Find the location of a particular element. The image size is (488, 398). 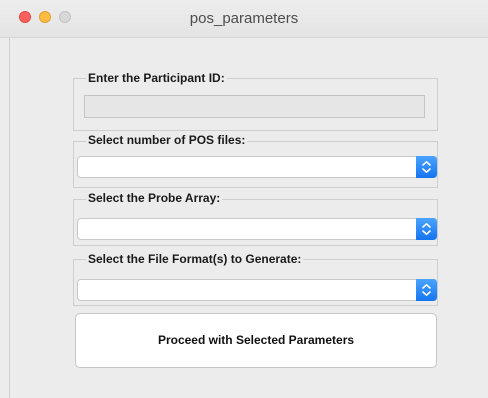

participant-id-input is located at coordinates (254, 106).